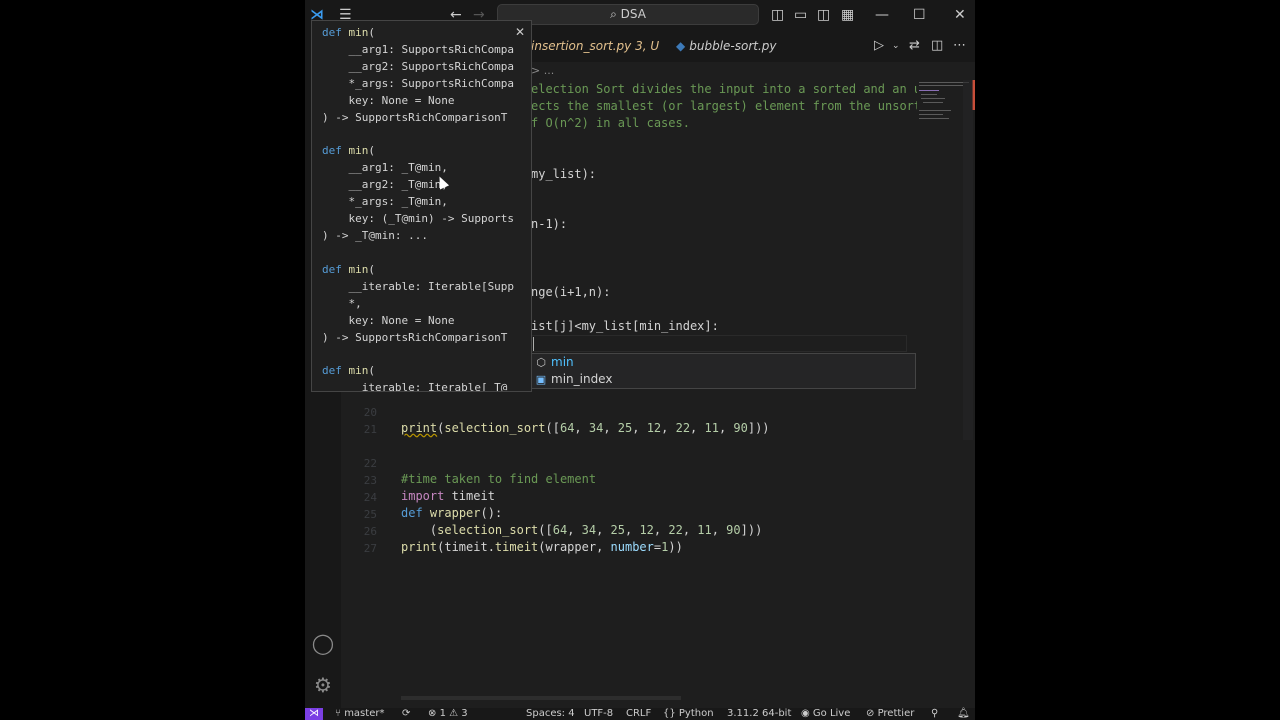 The height and width of the screenshot is (720, 1280). Describe the element at coordinates (807, 713) in the screenshot. I see `broadcast-icon: ◉` at that location.